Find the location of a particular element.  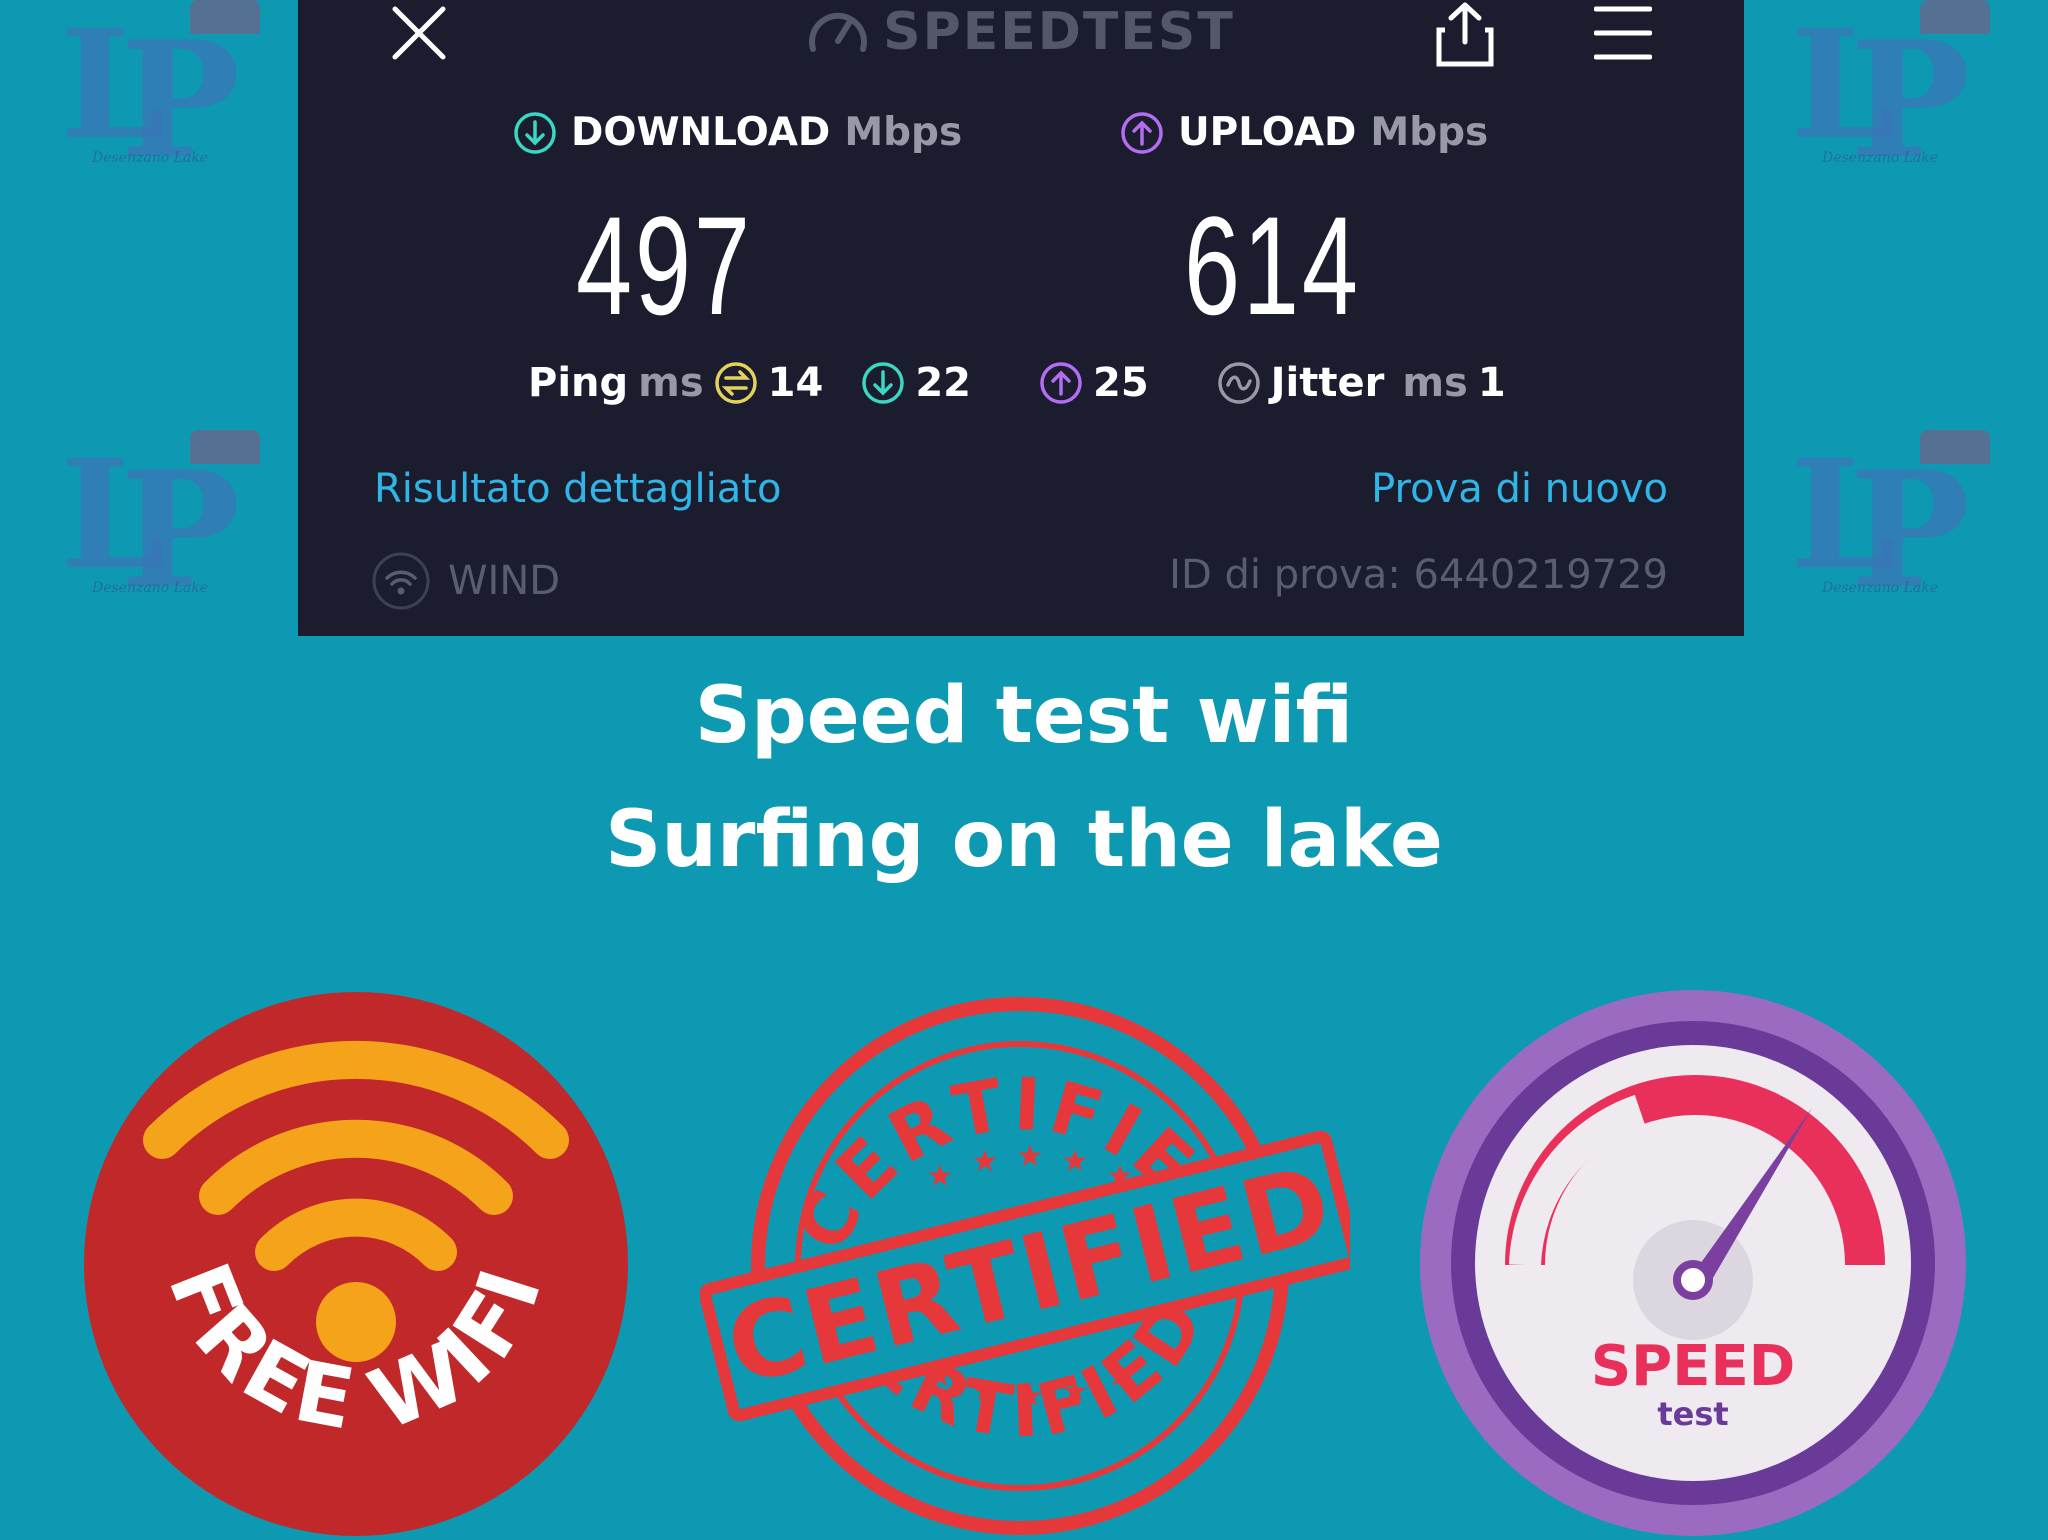

detailed-result-link: Risultato dettagliato is located at coordinates (577, 489).